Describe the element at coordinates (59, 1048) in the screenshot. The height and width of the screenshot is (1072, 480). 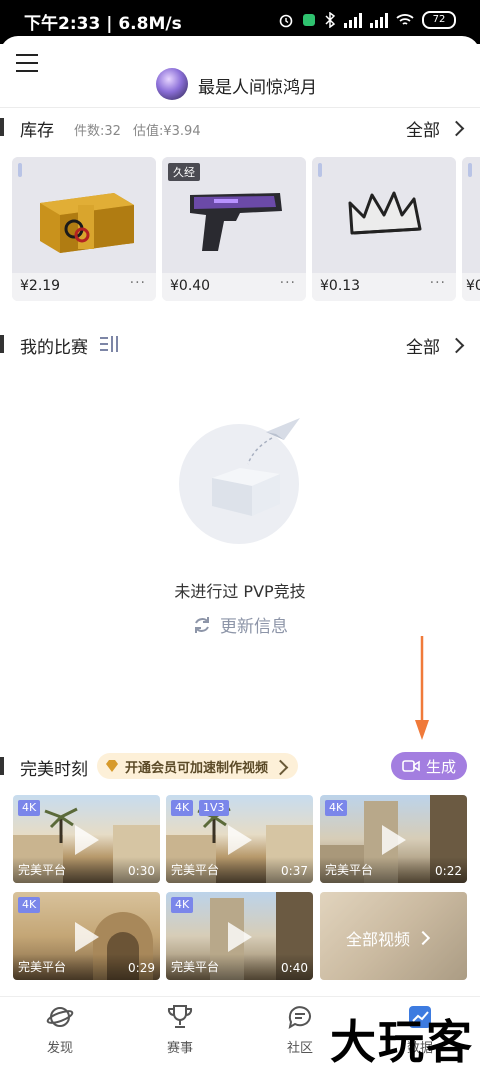
I see `nav-label: 发现` at that location.